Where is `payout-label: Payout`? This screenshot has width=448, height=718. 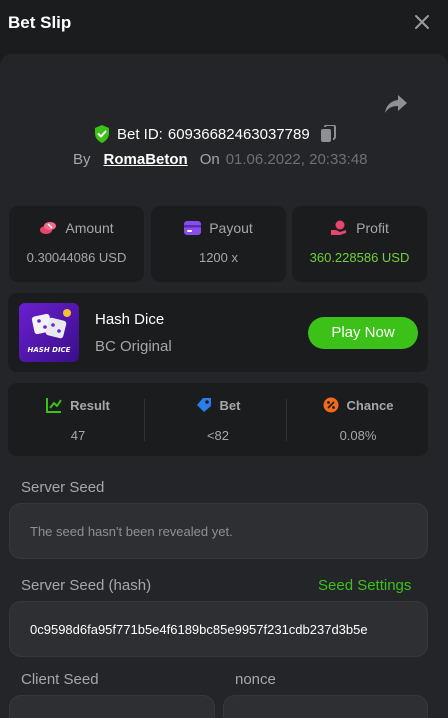
payout-label: Payout is located at coordinates (231, 228).